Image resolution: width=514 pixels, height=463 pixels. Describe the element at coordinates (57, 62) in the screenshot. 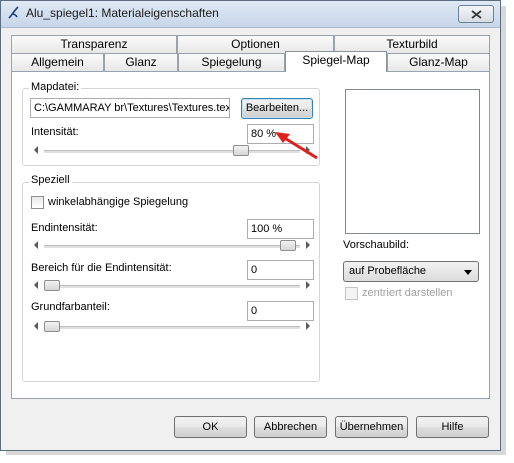

I see `tab-allgemein: Allgemein` at that location.